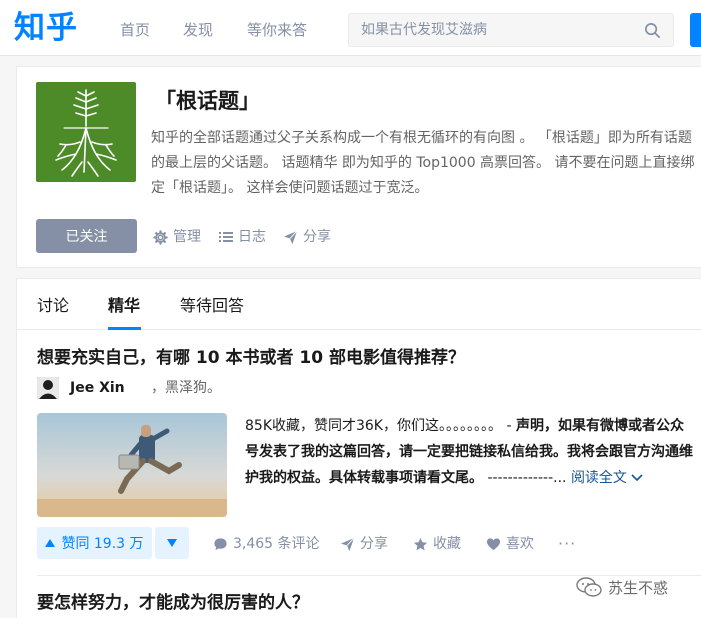 This screenshot has height=618, width=701. I want to click on downvote-button, so click(172, 543).